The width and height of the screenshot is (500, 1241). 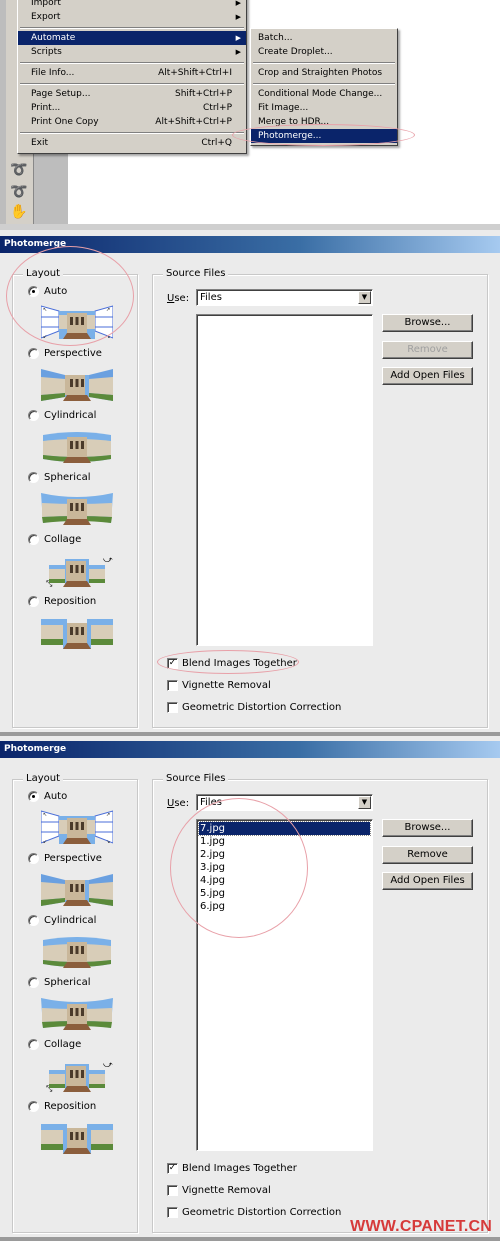 What do you see at coordinates (132, 52) in the screenshot?
I see `menu-item-scripts: Scripts ▶` at bounding box center [132, 52].